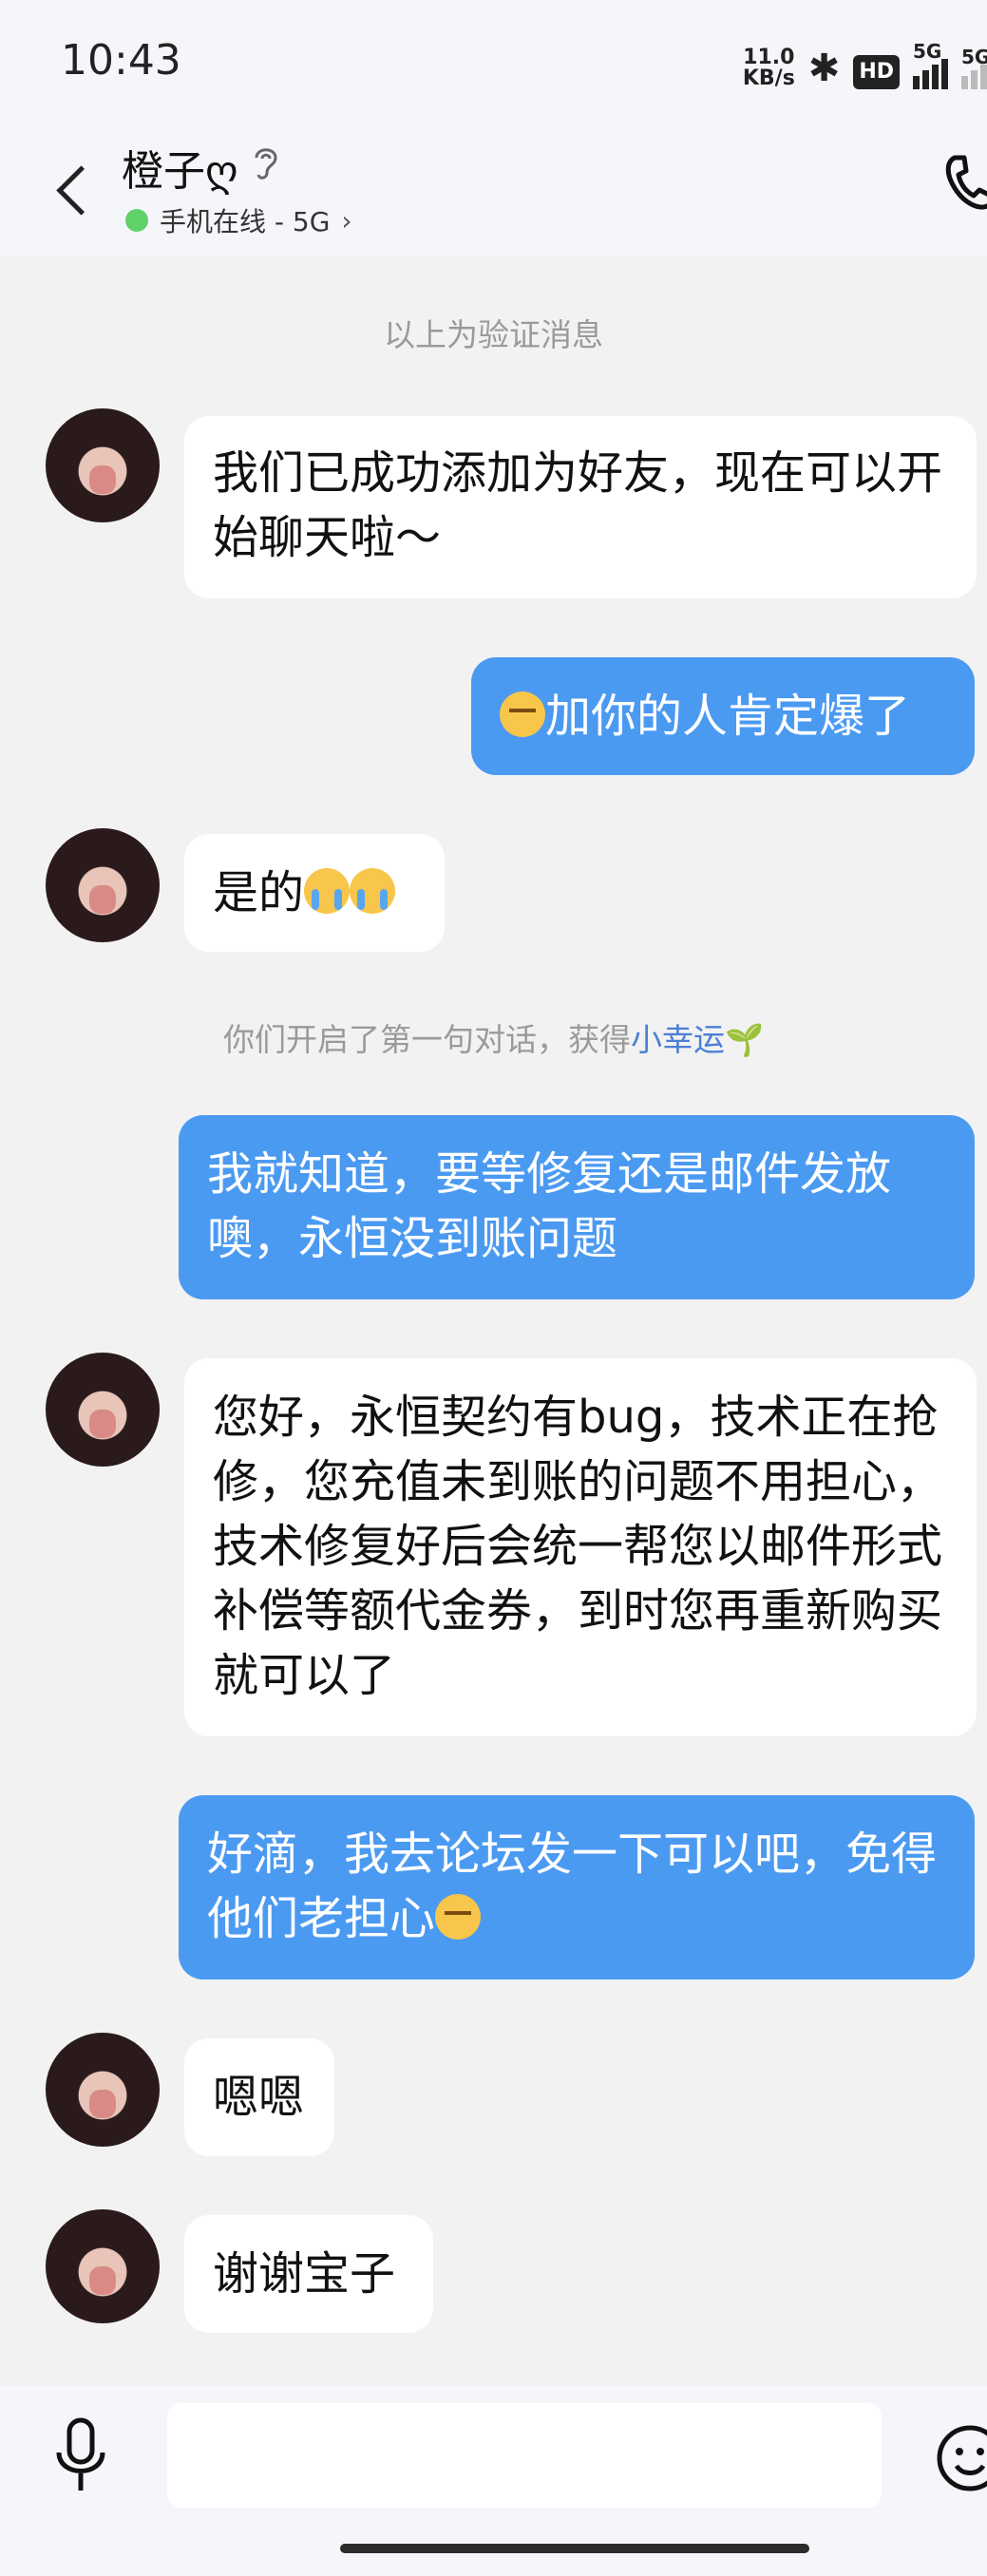 The height and width of the screenshot is (2576, 987). What do you see at coordinates (426, 1039) in the screenshot?
I see `system-message-text: 你们开启了第一句对话，获得` at bounding box center [426, 1039].